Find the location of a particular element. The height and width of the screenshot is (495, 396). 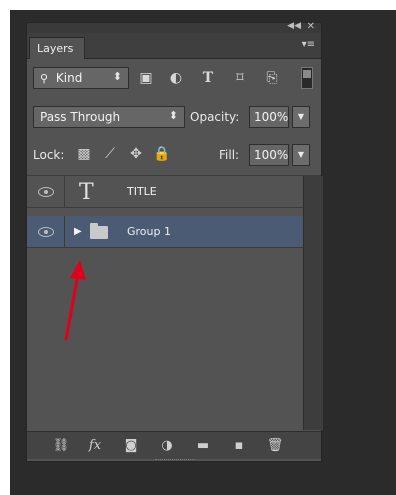

expand-triangle-icon: ▶ is located at coordinates (78, 231).